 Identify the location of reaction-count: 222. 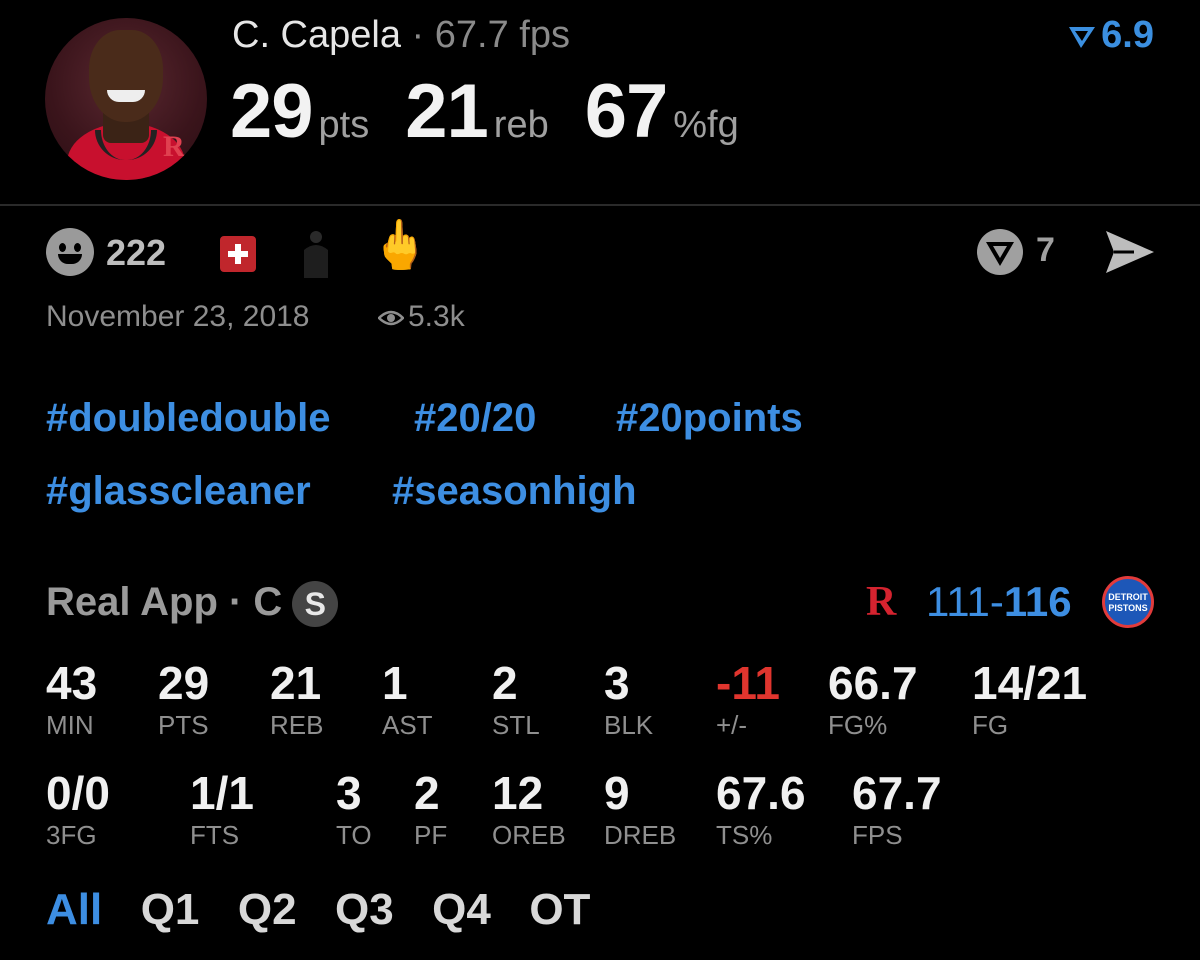
(136, 252).